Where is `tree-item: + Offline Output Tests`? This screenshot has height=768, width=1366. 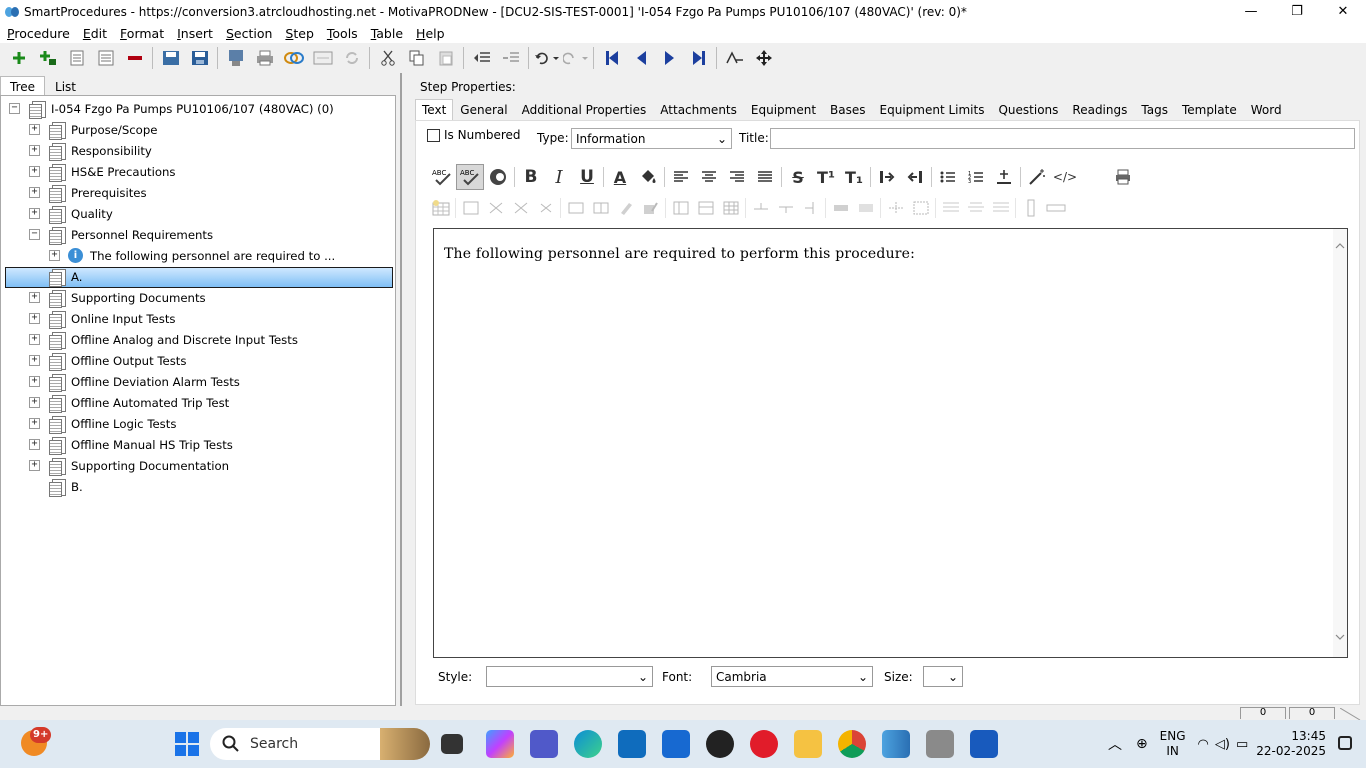 tree-item: + Offline Output Tests is located at coordinates (107, 360).